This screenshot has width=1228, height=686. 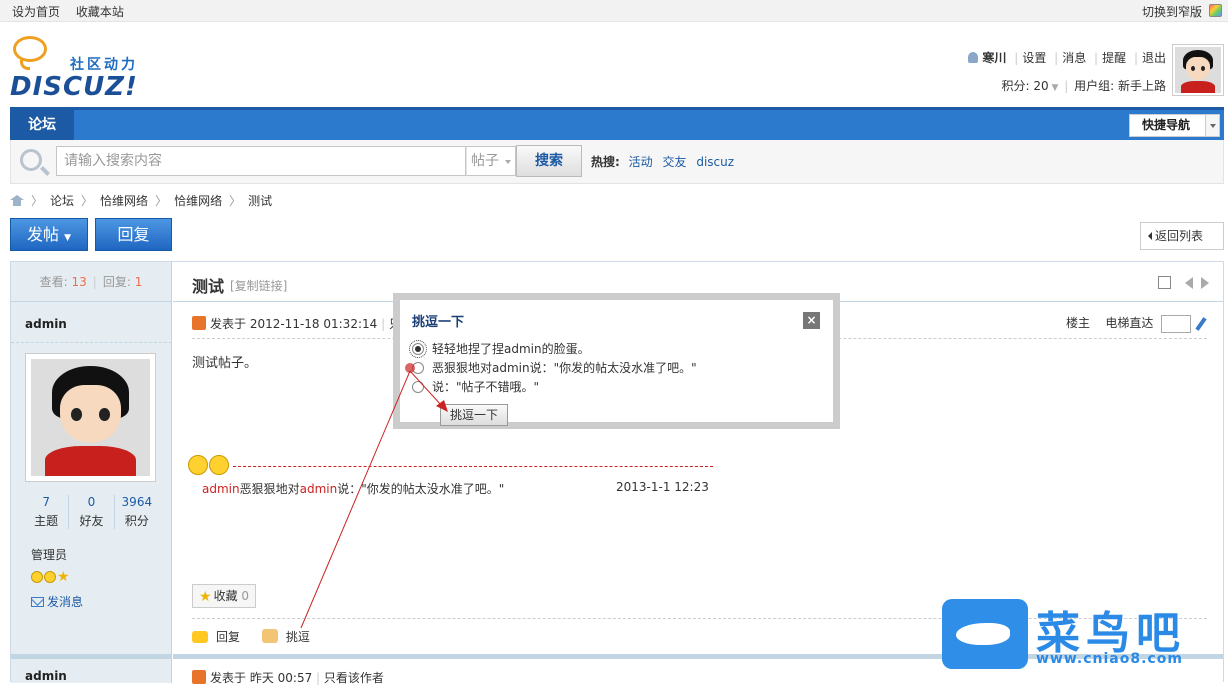 I want to click on author-stat-value: 0, so click(x=91, y=502).